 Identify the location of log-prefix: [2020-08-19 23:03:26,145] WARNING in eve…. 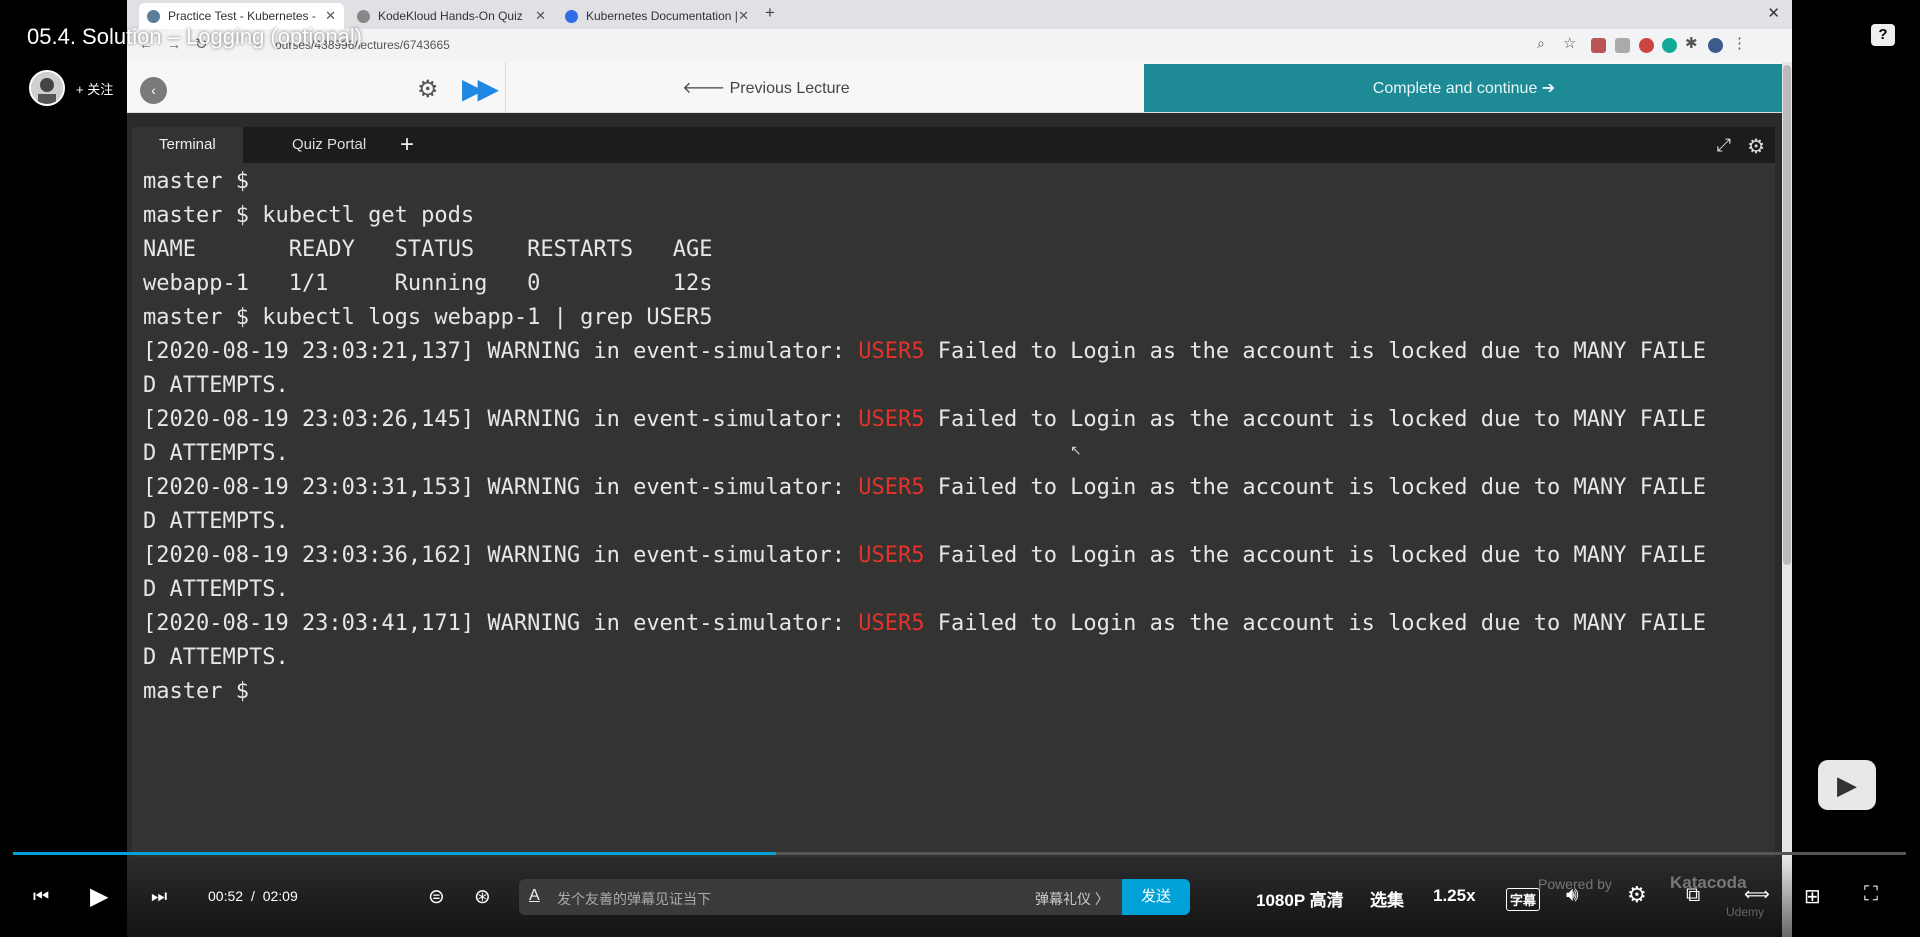
(501, 419).